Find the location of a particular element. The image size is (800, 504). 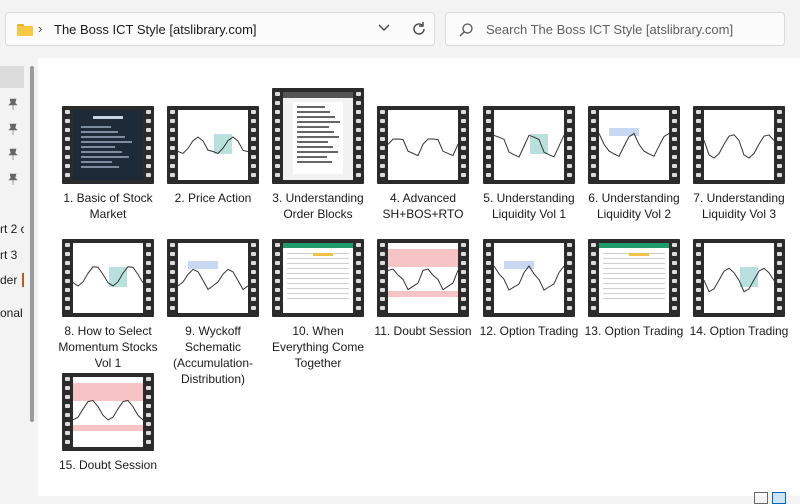

video-file-item: 4. Advanced SH+BOS+RTO is located at coordinates (423, 164).